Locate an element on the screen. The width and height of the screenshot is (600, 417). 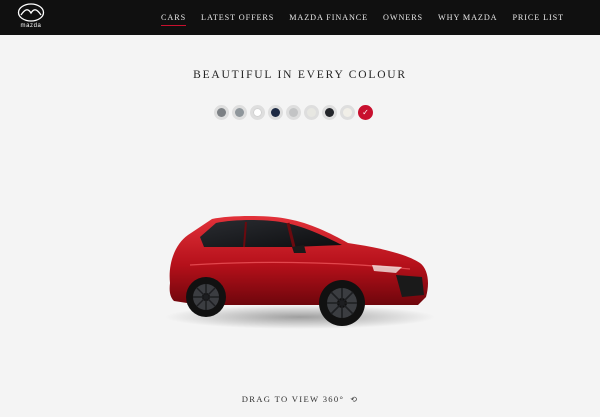
colour-swatch-selected: ✓ is located at coordinates (365, 112).